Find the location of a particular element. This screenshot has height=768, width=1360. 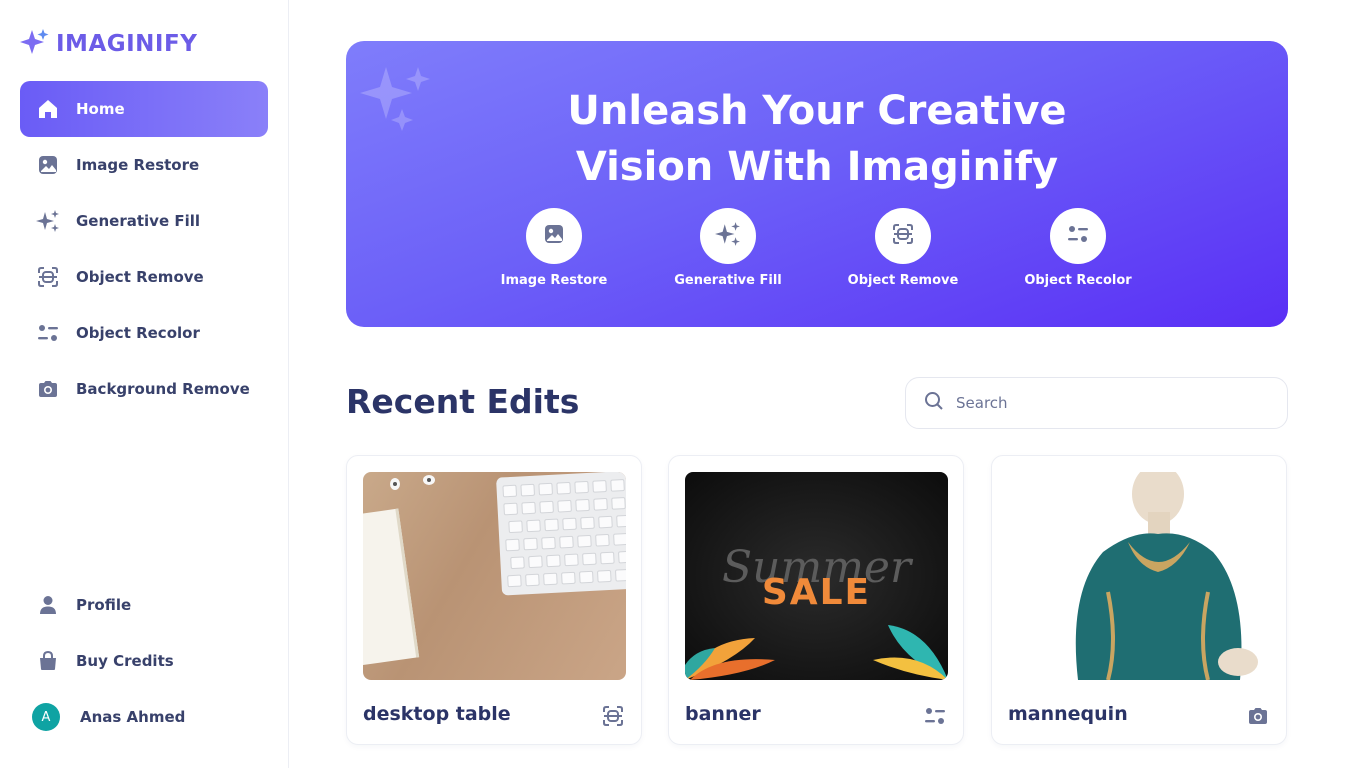

hero-action-label: Image Restore is located at coordinates (554, 280).